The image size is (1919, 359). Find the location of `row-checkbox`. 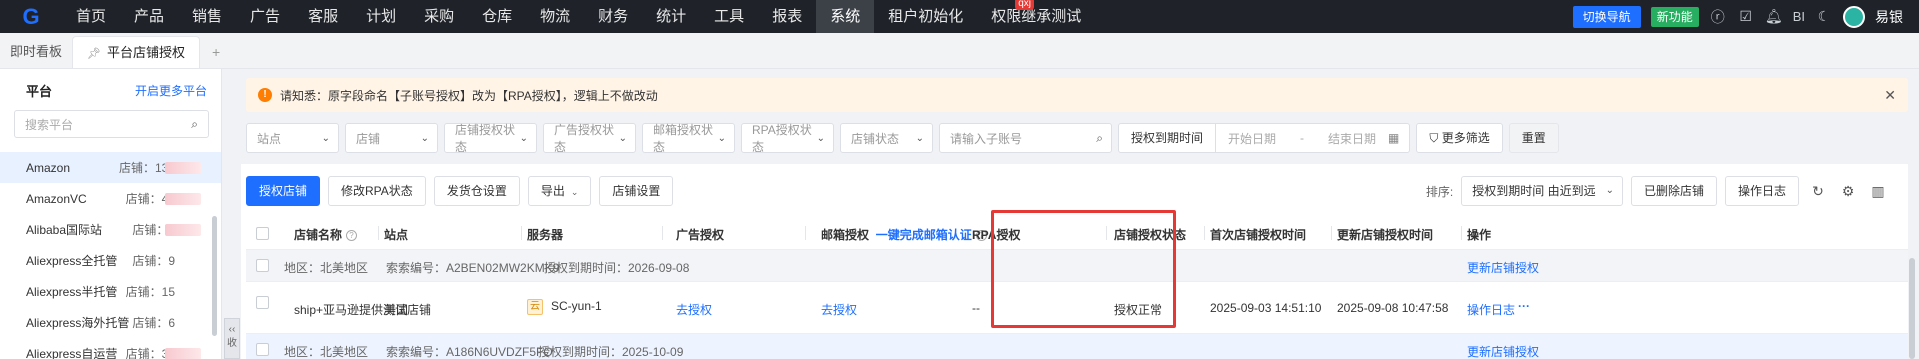

row-checkbox is located at coordinates (262, 302).